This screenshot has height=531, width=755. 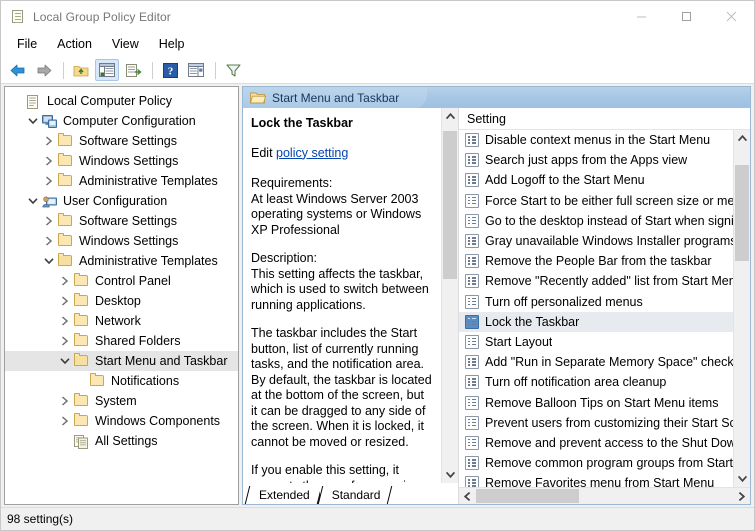 I want to click on detail-scroll-track, so click(x=450, y=295).